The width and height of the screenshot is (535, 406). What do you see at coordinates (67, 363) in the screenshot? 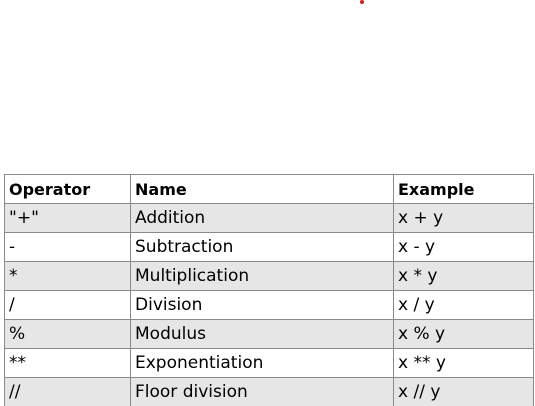
I see `operator-cell: **` at bounding box center [67, 363].